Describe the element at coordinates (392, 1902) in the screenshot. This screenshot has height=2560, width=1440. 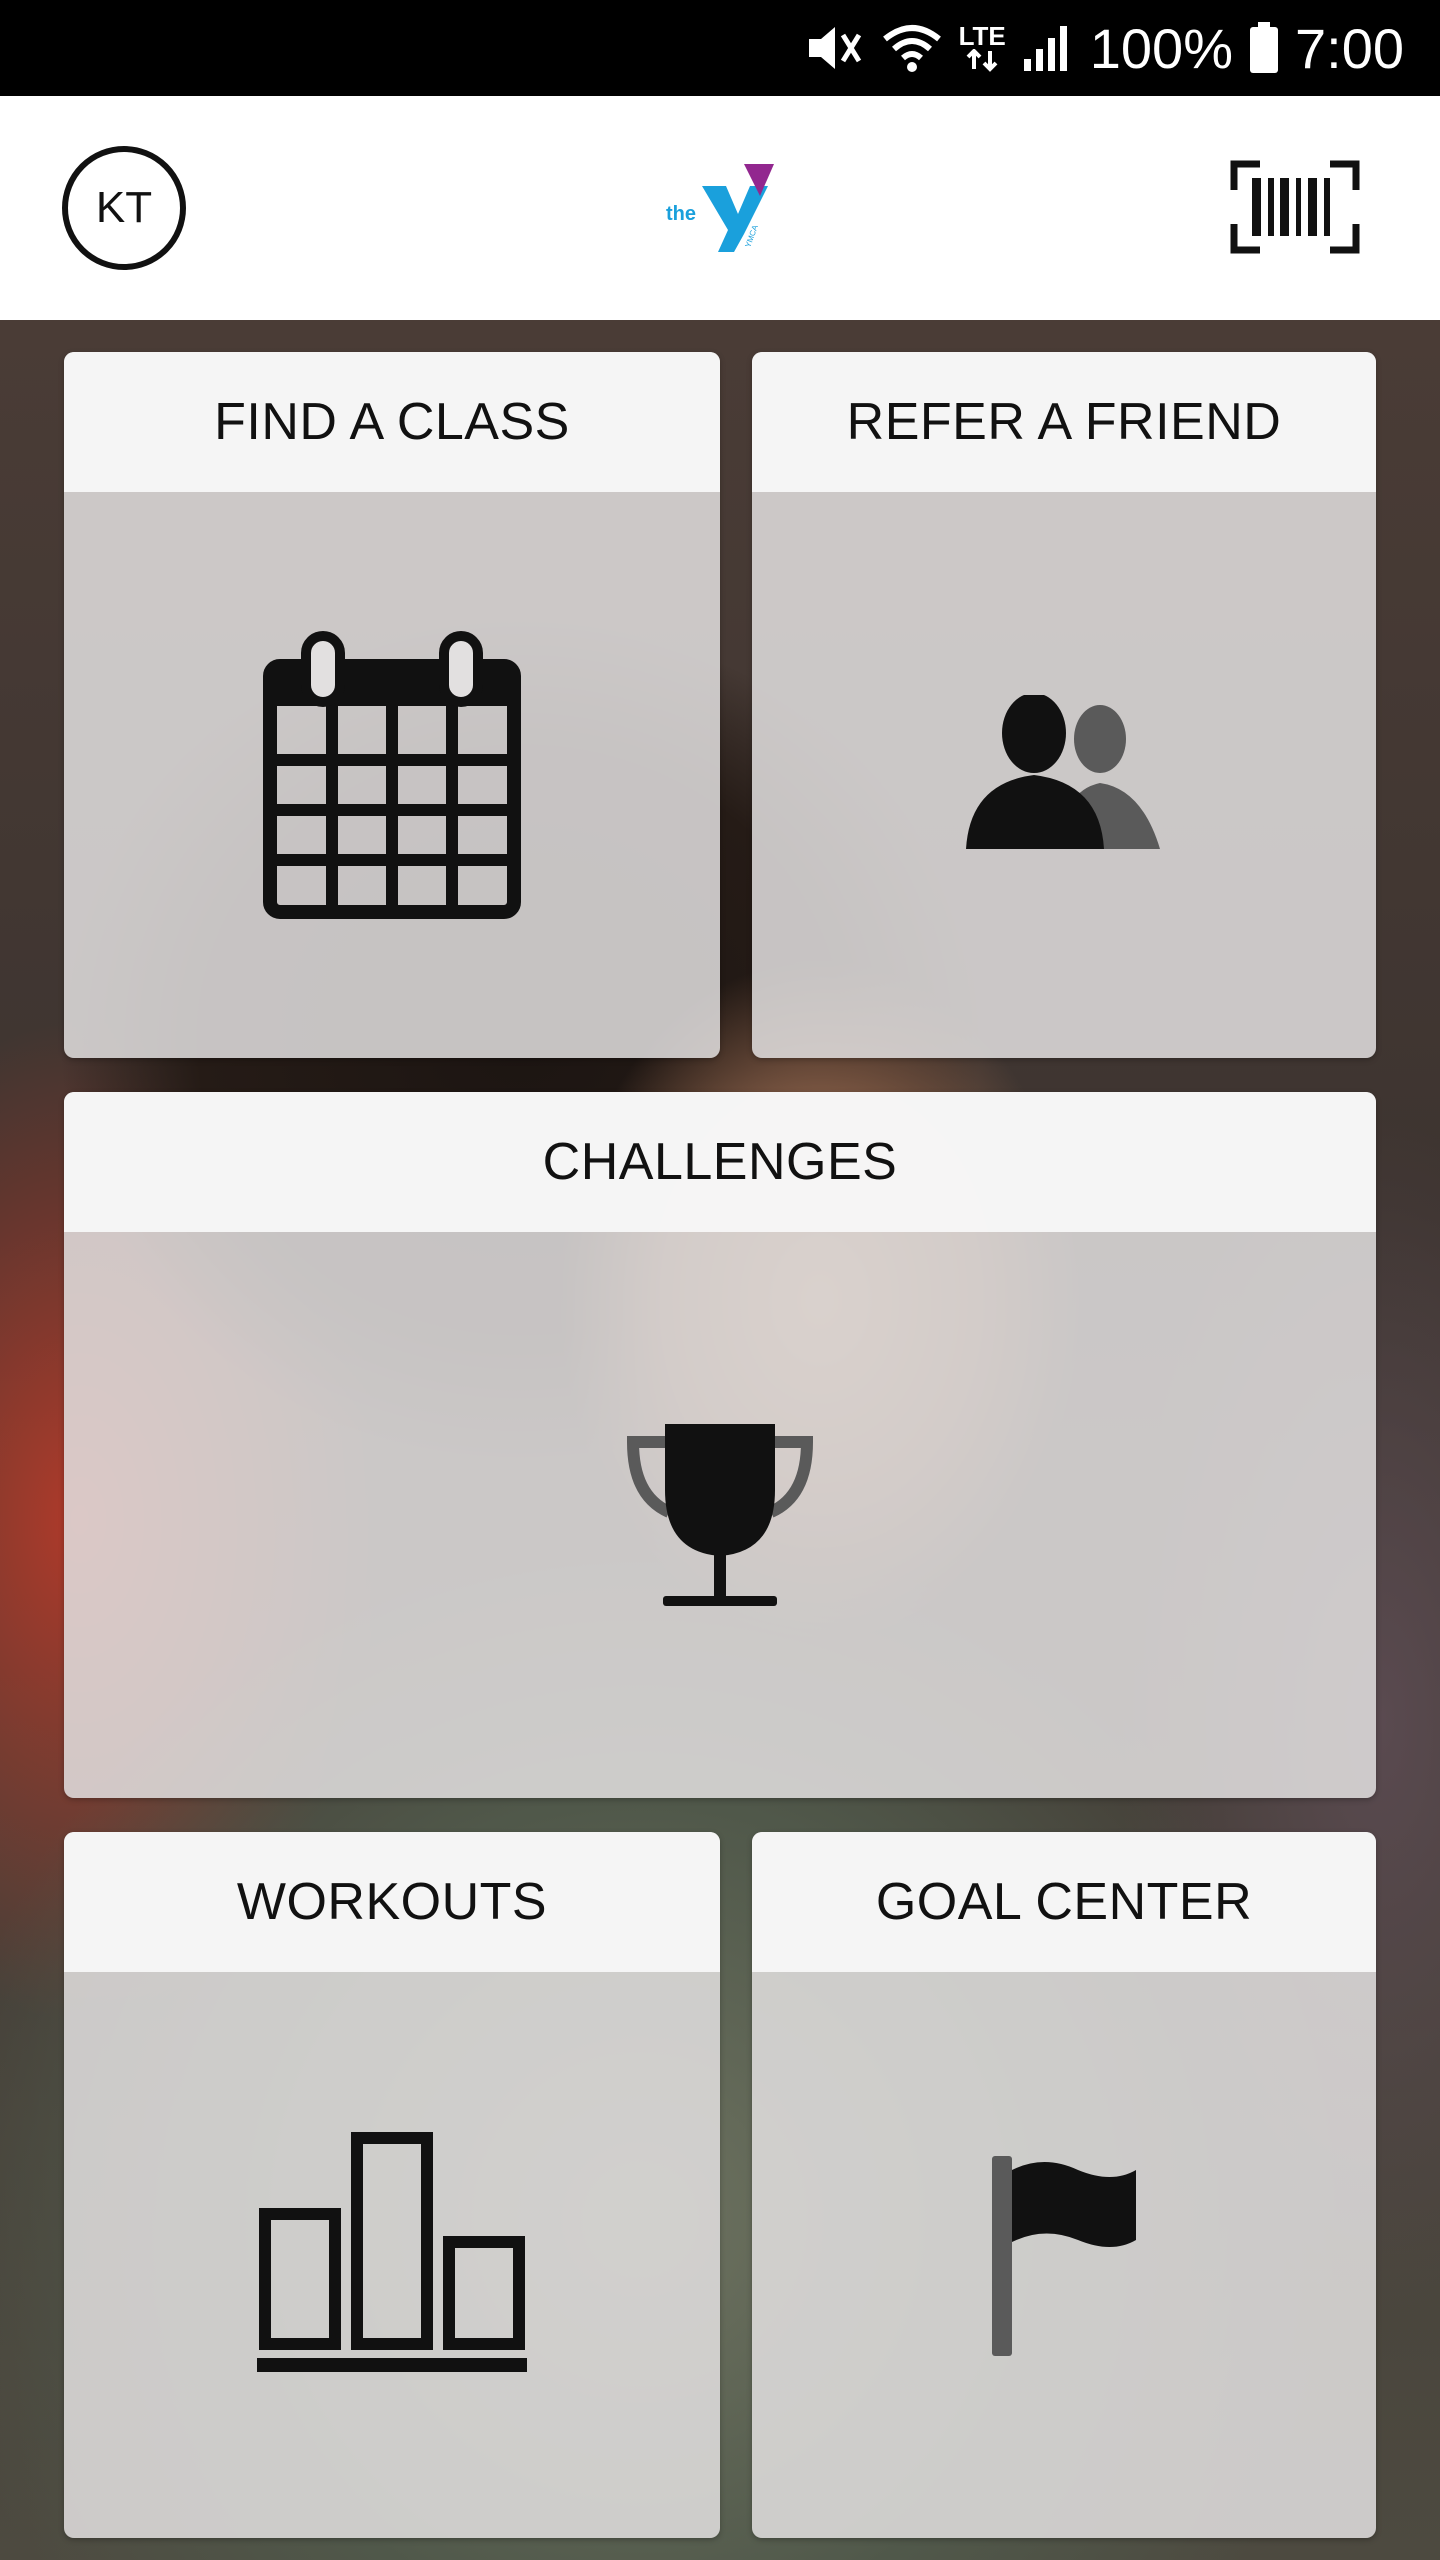
I see `tile-title: WORKOUTS` at that location.